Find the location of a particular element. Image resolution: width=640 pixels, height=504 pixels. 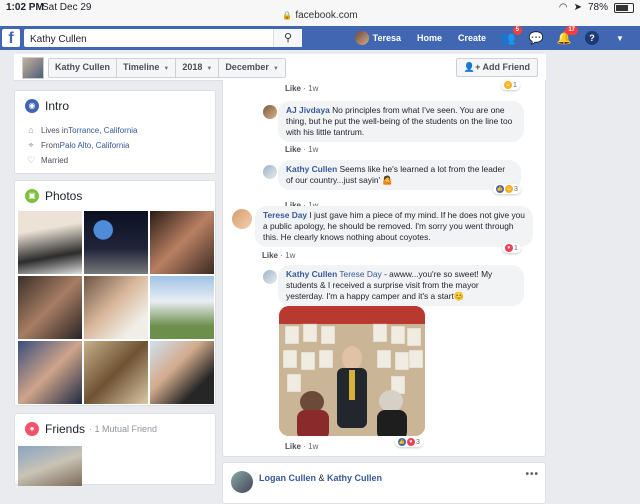

breadcrumb: Kathy Cullen Timeline ▼ 2018 ▼ December ▼ is located at coordinates (167, 68).